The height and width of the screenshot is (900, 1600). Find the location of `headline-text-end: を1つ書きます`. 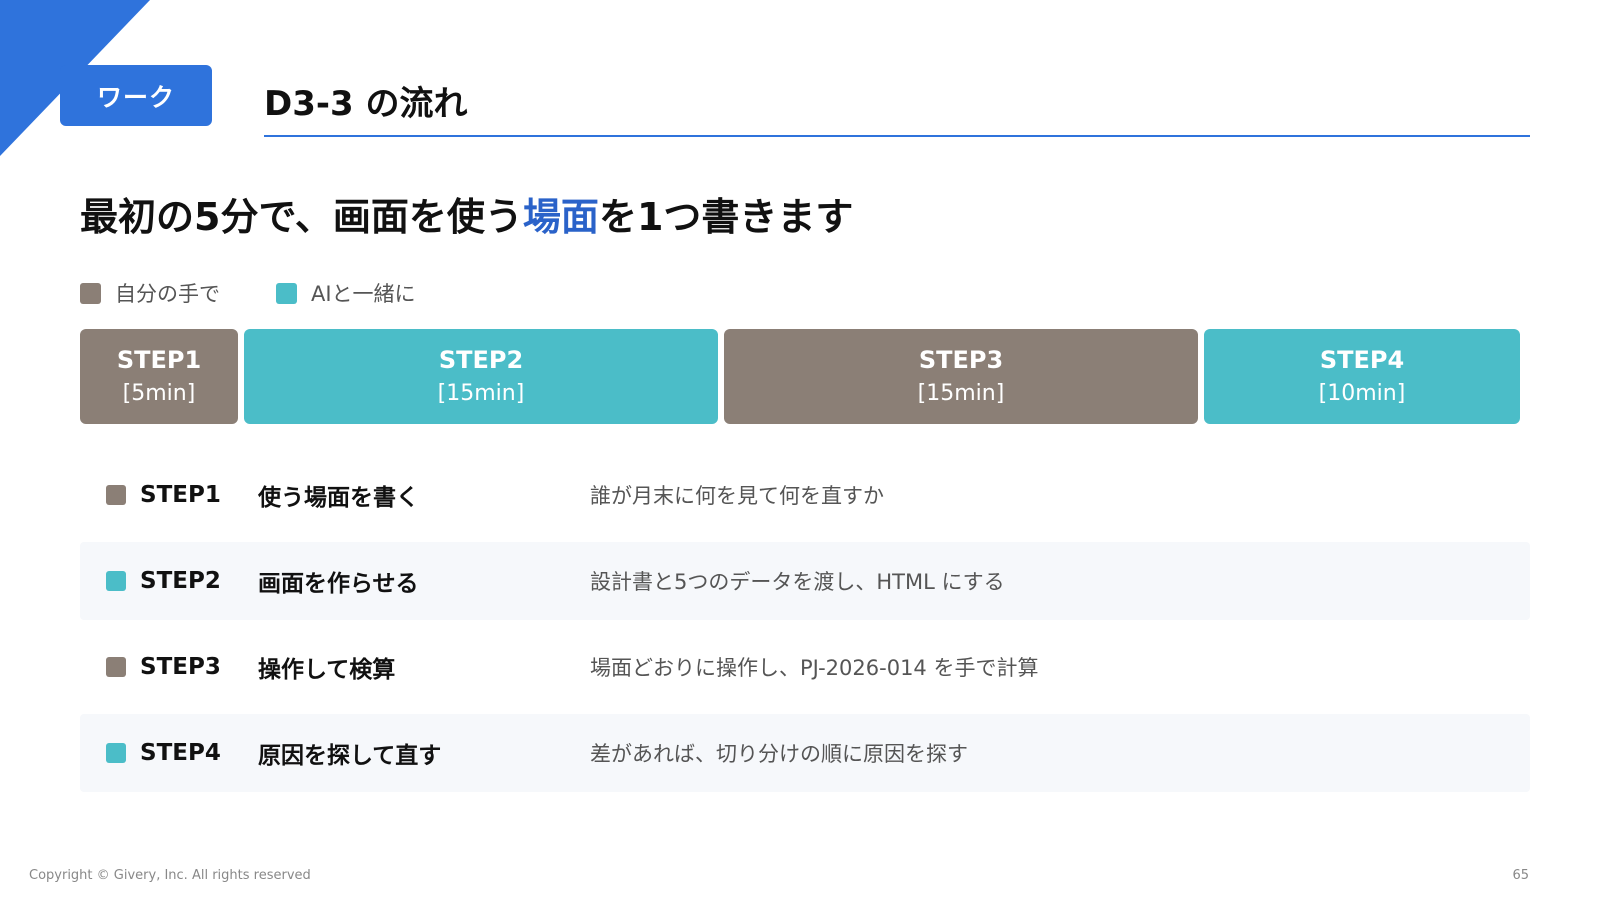

headline-text-end: を1つ書きます is located at coordinates (726, 217).